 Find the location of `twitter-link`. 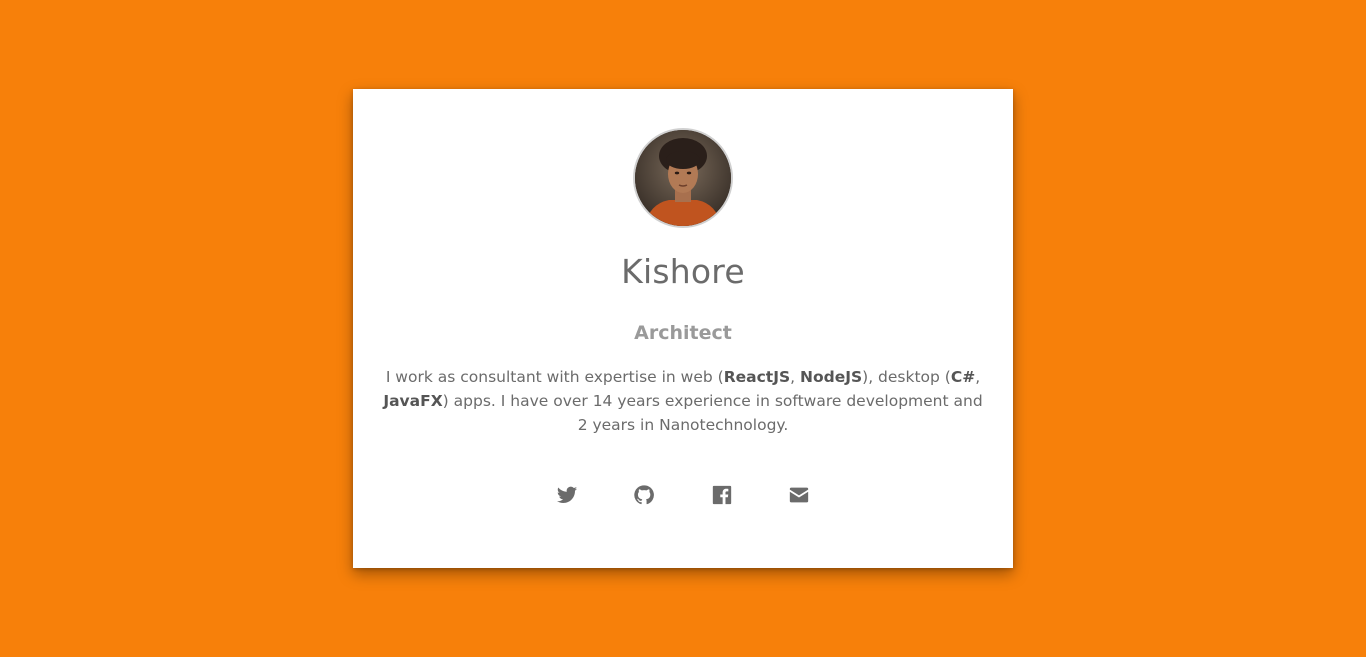

twitter-link is located at coordinates (567, 495).